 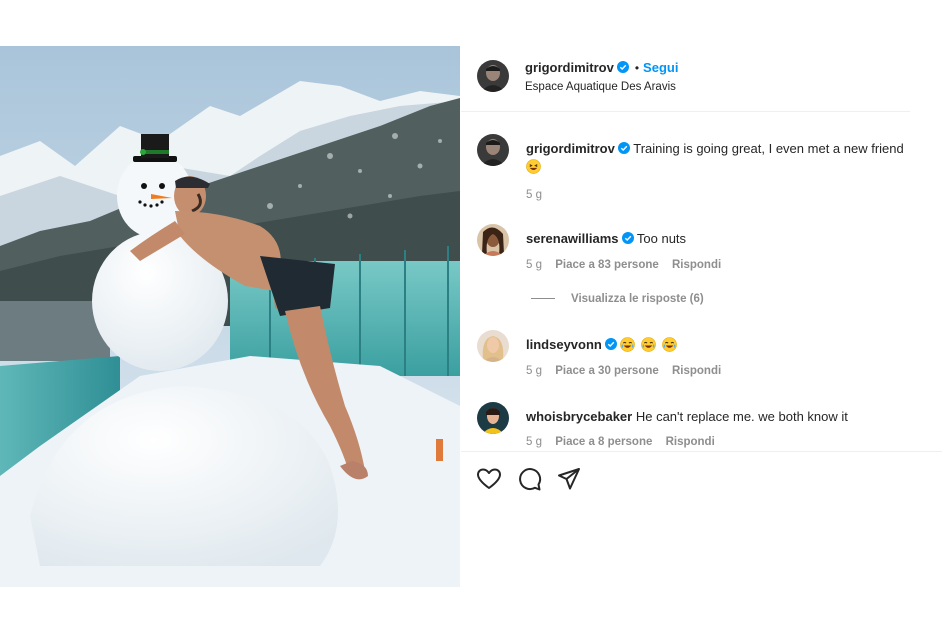 I want to click on header-line: grigordimitrov • Segui, so click(x=601, y=67).